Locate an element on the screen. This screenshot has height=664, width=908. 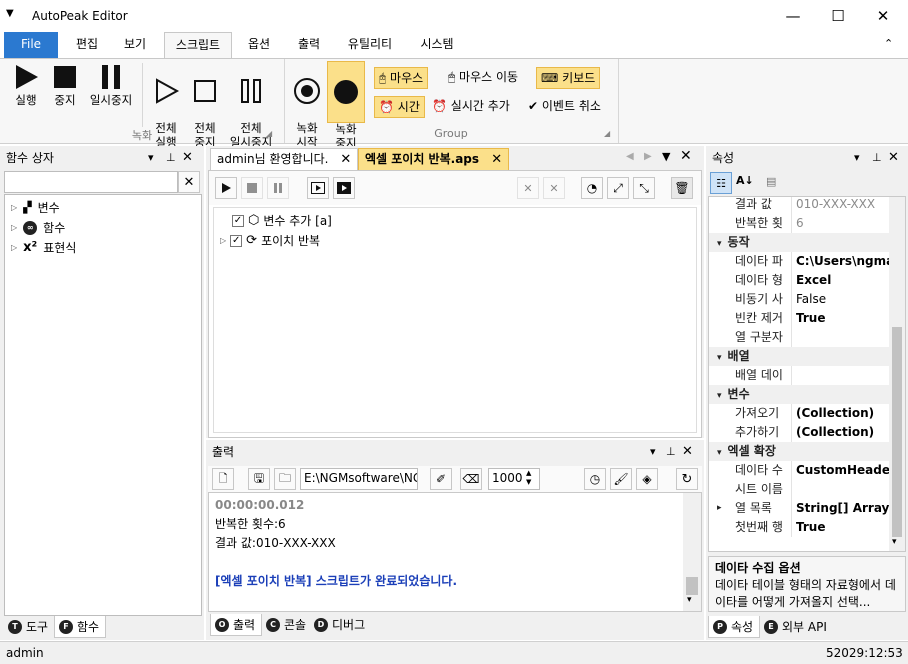
property-value: False is located at coordinates (840, 299).